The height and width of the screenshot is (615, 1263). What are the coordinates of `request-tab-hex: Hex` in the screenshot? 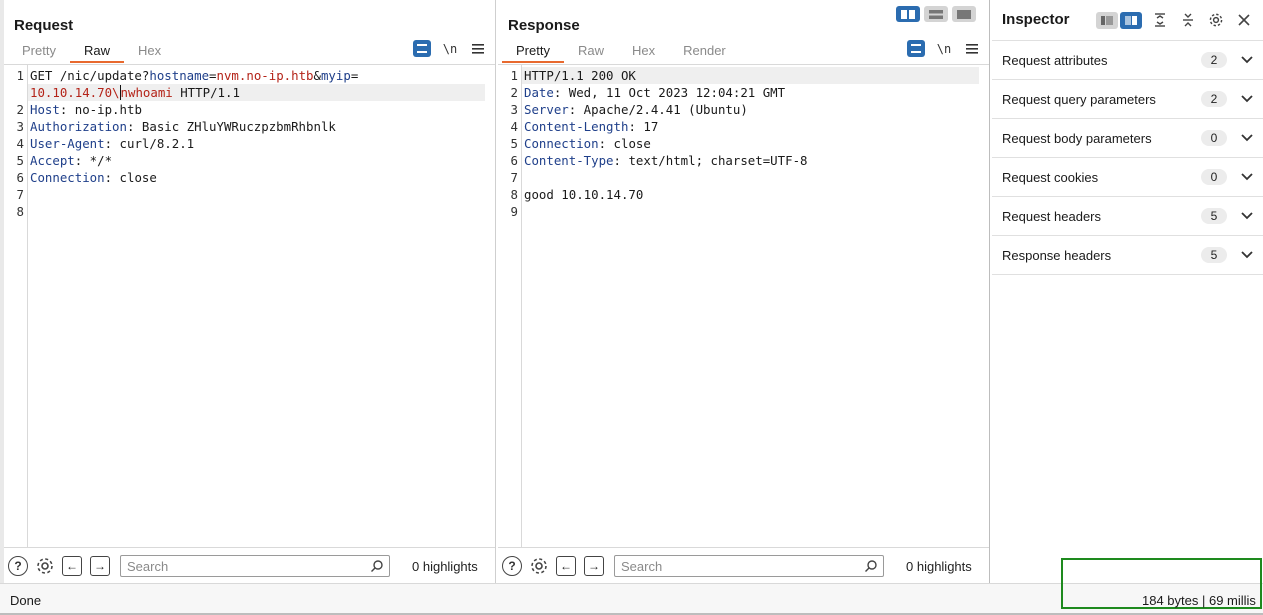 It's located at (149, 52).